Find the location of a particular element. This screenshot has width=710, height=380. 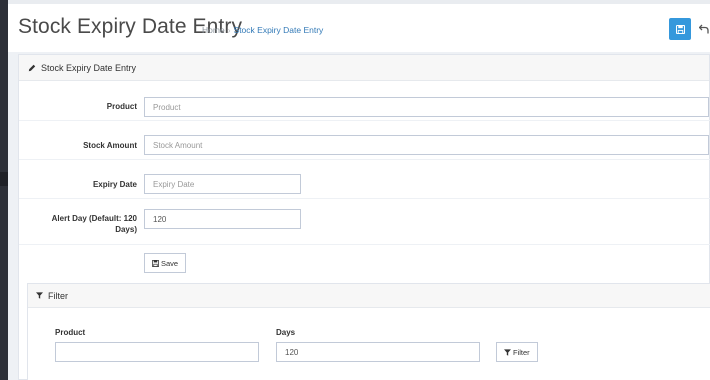

product-input: Product is located at coordinates (426, 107).